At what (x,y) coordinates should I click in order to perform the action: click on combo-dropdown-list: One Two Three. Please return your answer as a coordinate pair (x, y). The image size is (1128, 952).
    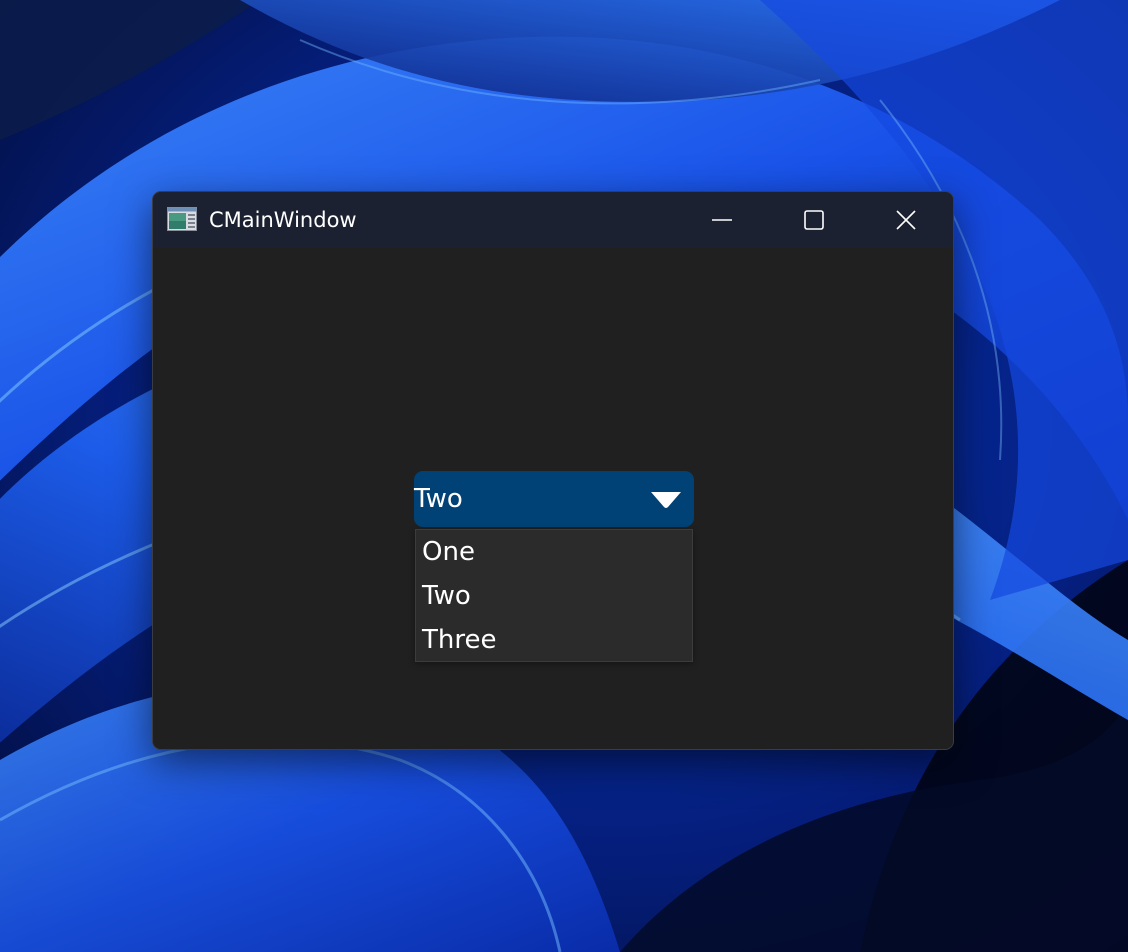
    Looking at the image, I should click on (554, 595).